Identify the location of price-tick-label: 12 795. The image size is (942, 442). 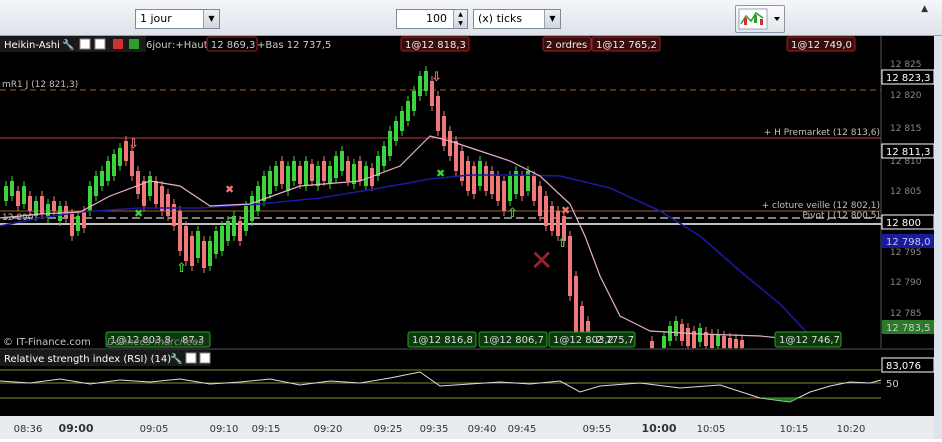
(906, 253).